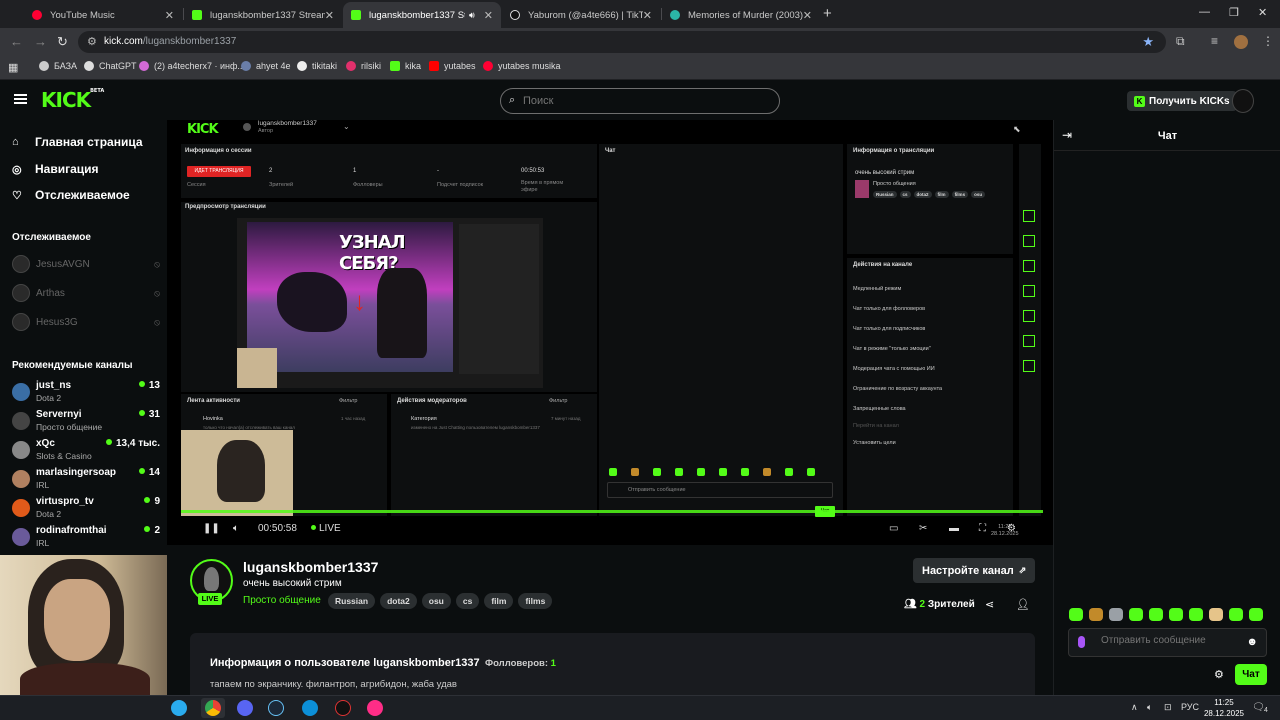 The width and height of the screenshot is (1280, 720). Describe the element at coordinates (1011, 528) in the screenshot. I see `settings-icon: ⚙` at that location.